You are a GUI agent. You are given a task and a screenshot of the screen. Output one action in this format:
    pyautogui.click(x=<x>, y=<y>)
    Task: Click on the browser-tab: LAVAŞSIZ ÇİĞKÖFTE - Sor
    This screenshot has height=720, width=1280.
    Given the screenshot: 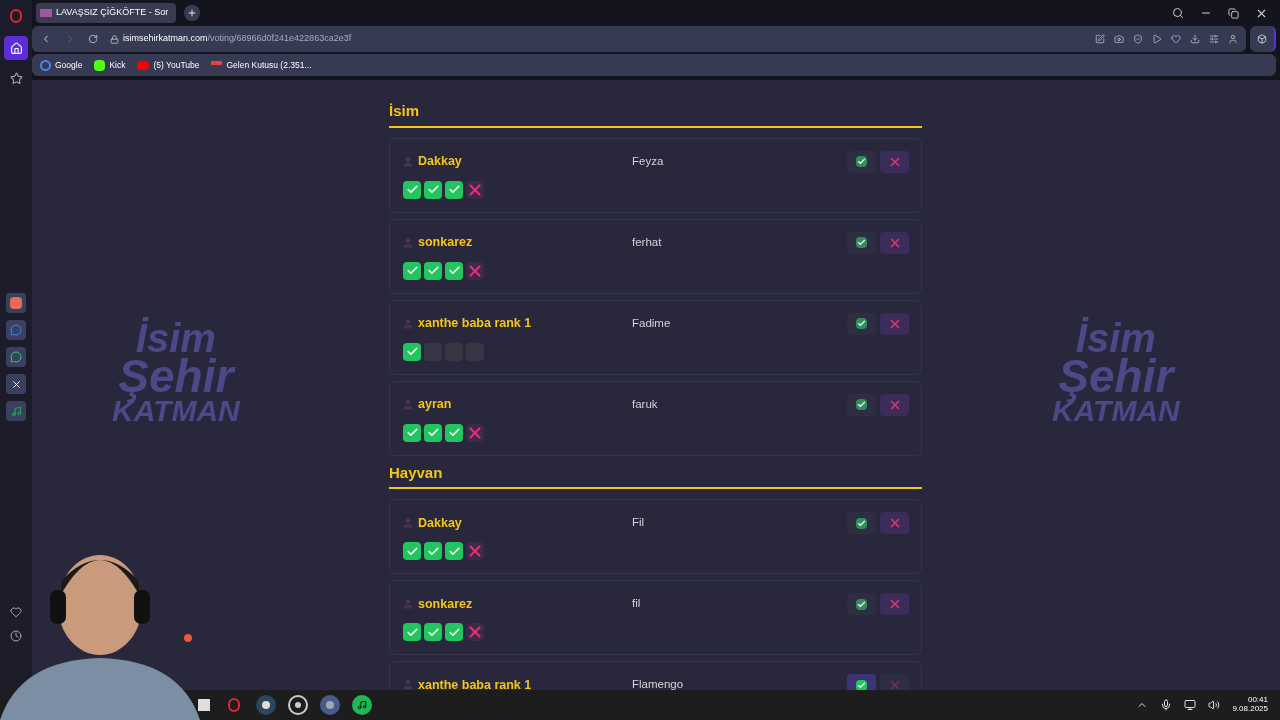 What is the action you would take?
    pyautogui.click(x=106, y=13)
    